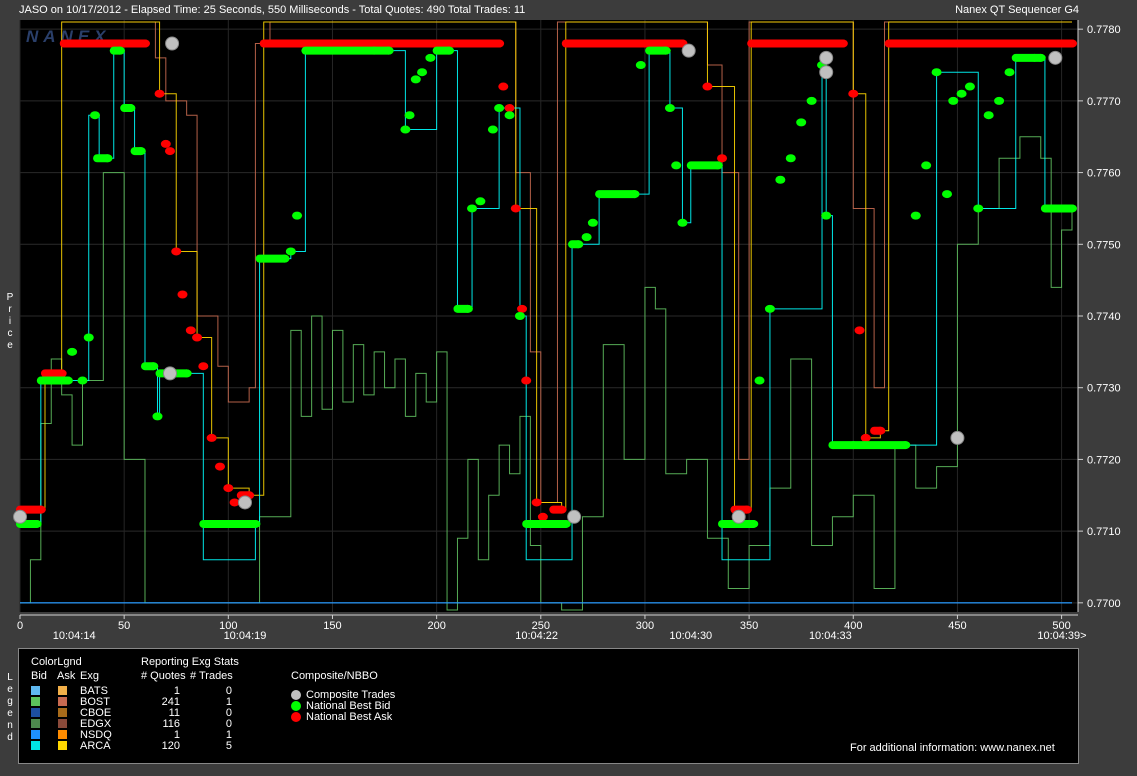 This screenshot has width=1137, height=776. What do you see at coordinates (20, 626) in the screenshot?
I see `x-tick-label: 0` at bounding box center [20, 626].